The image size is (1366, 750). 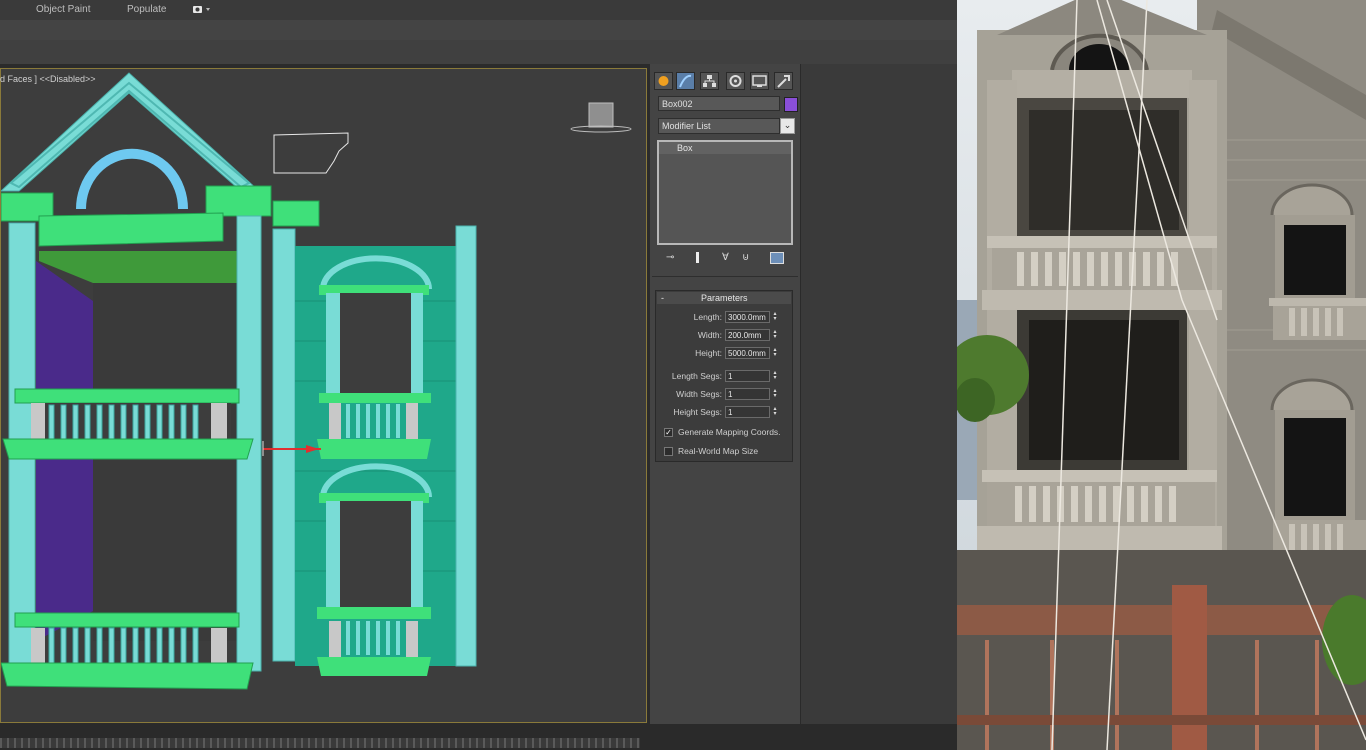 I want to click on pin-stack-icon: ⊸, so click(x=670, y=257).